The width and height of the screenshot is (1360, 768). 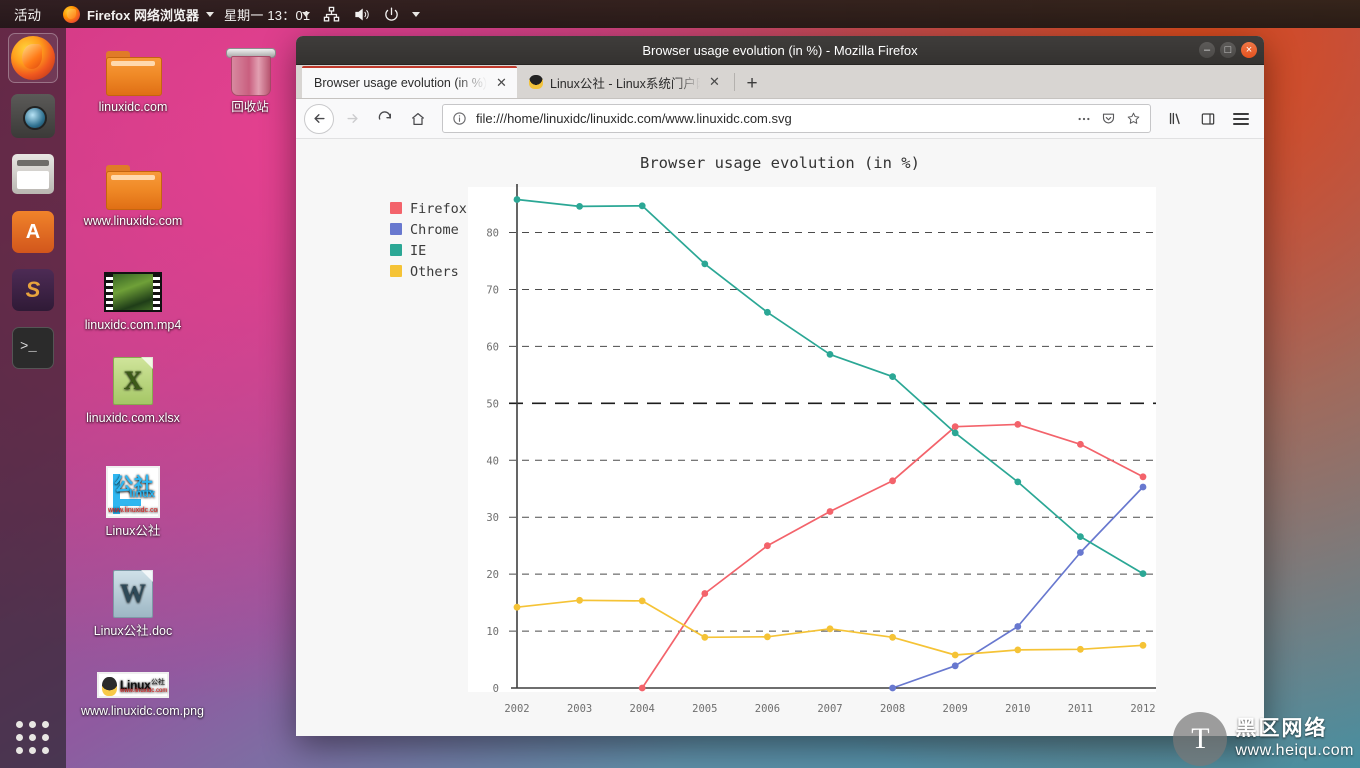 What do you see at coordinates (142, 711) in the screenshot?
I see `desktop-icon-label: www.linuxidc.com.png` at bounding box center [142, 711].